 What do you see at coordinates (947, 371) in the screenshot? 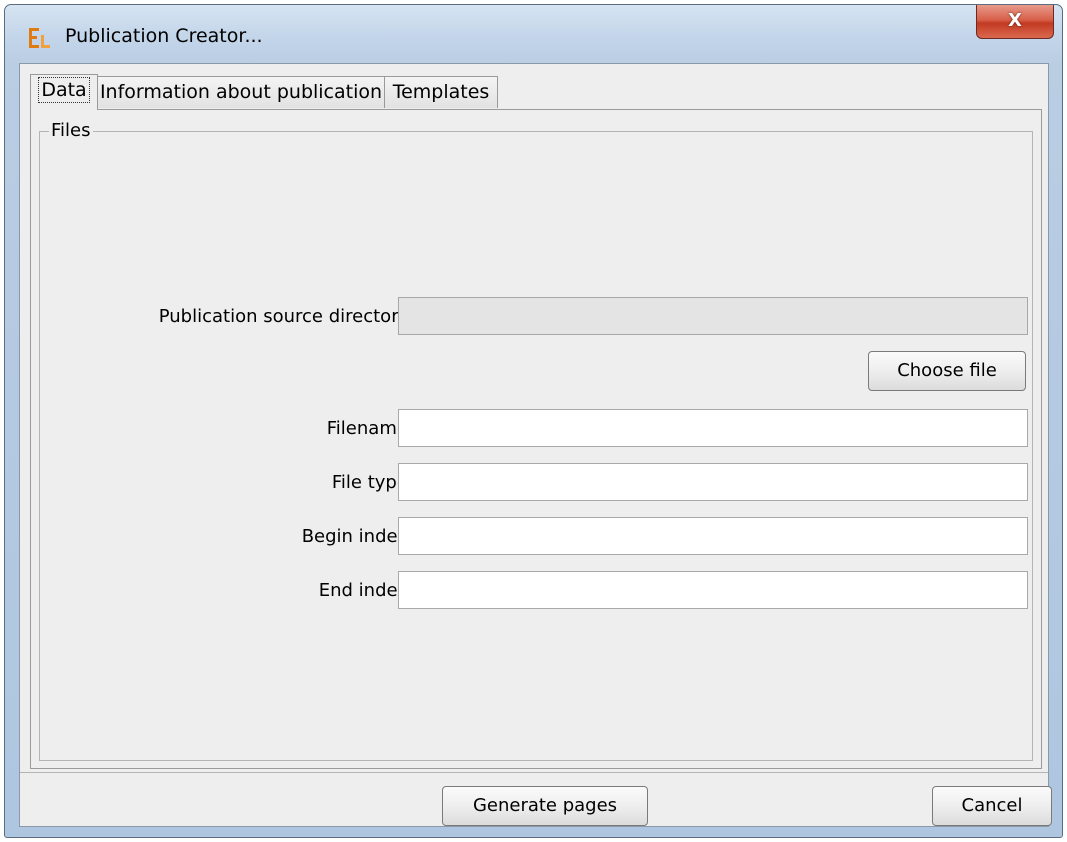
I see `choose-file-button: Choose file` at bounding box center [947, 371].